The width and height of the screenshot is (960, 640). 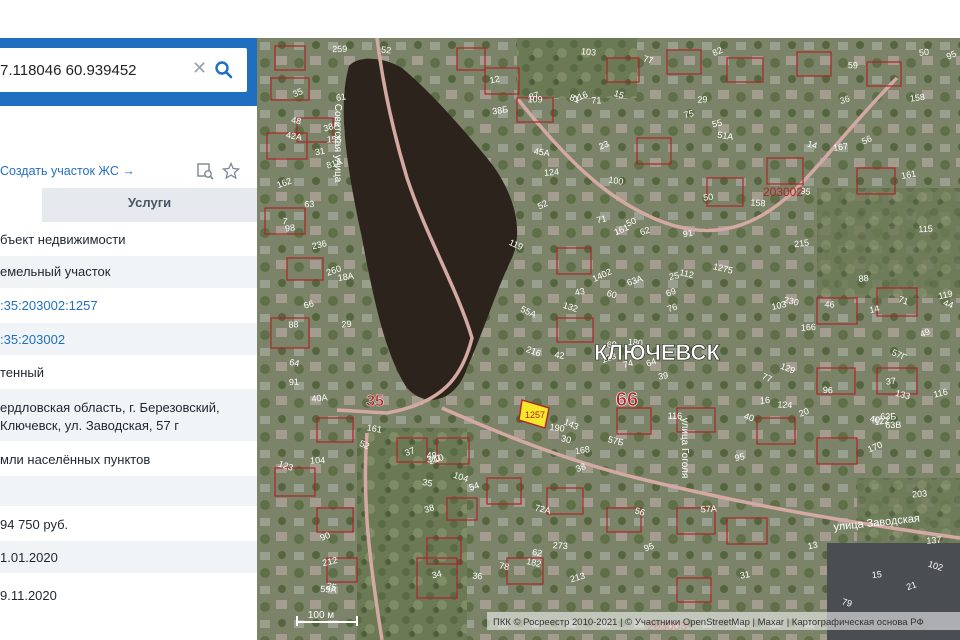 I want to click on page-header-blank, so click(x=480, y=19).